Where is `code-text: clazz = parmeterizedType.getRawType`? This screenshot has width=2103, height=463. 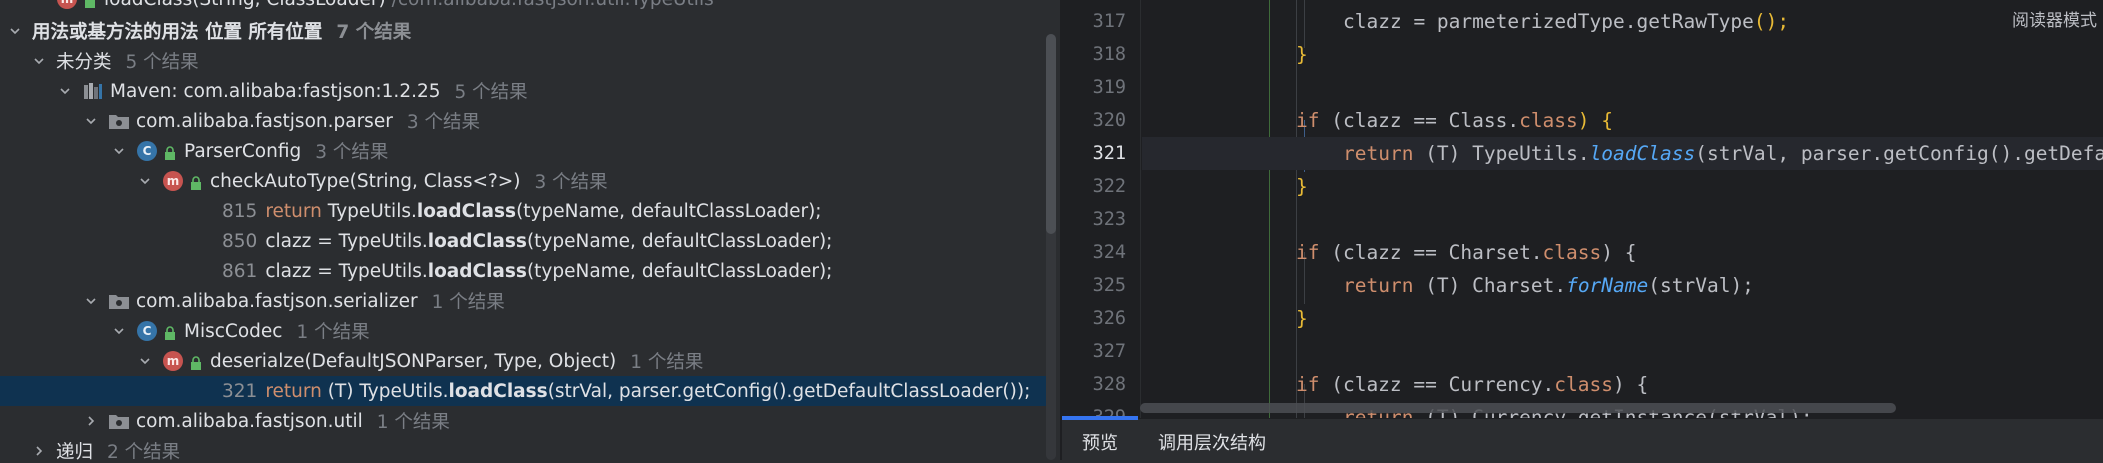
code-text: clazz = parmeterizedType.getRawType is located at coordinates (1548, 21).